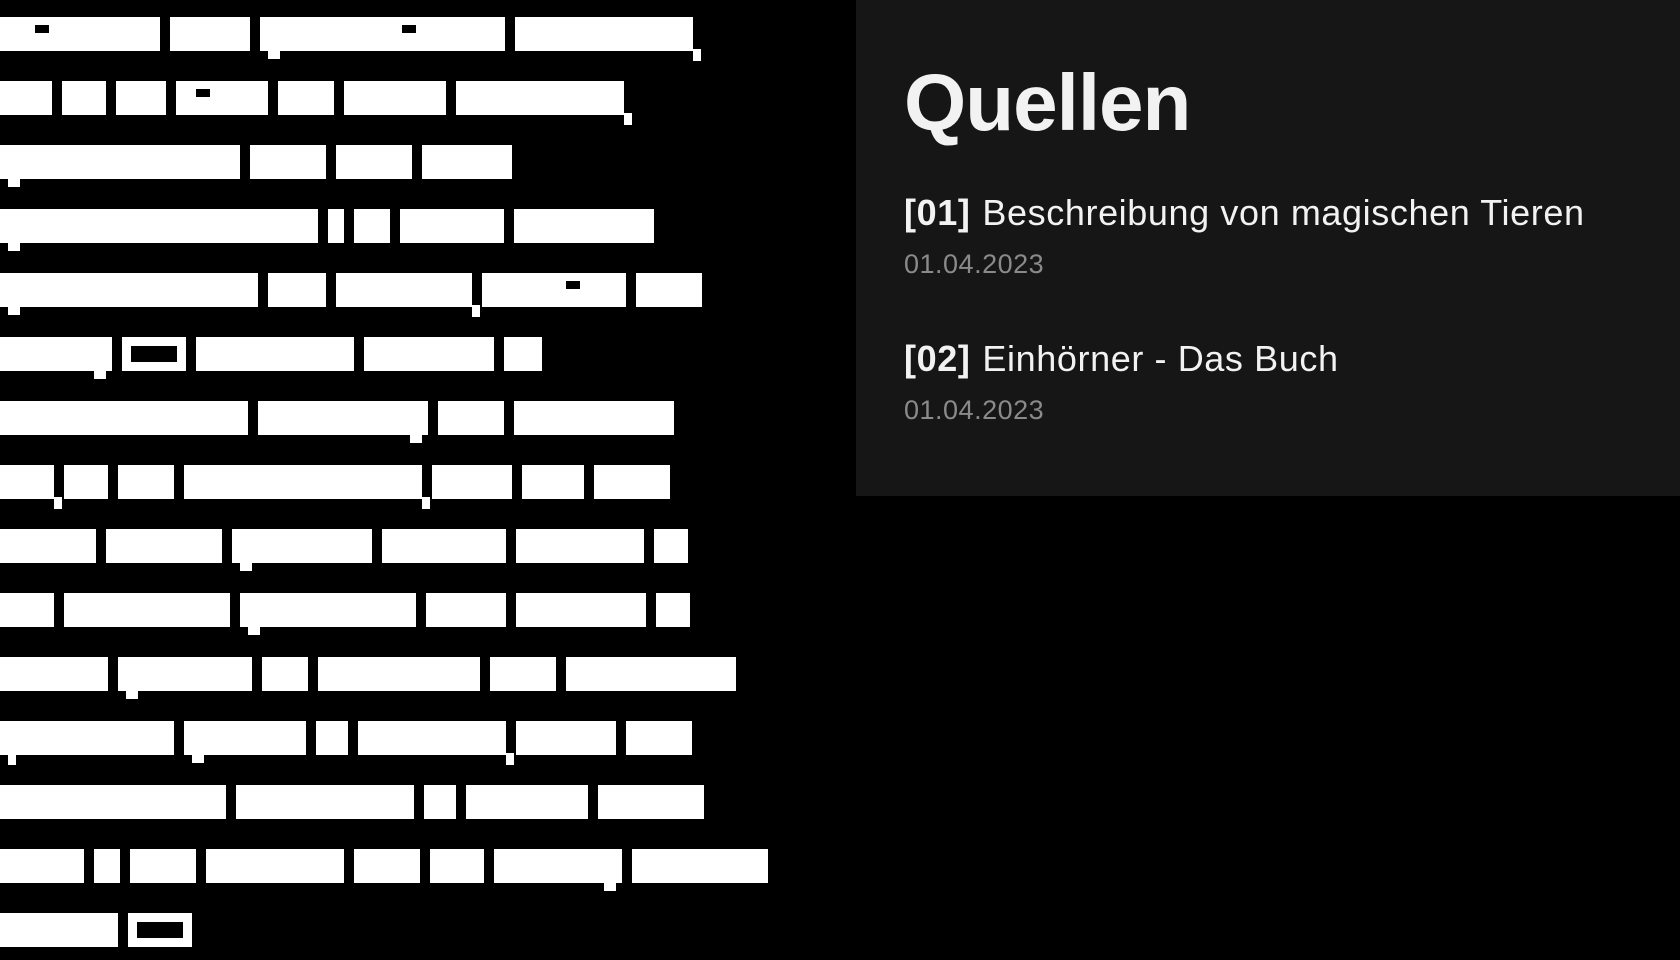 This screenshot has height=960, width=1680. What do you see at coordinates (1274, 382) in the screenshot?
I see `source-item-02: [02] Einhörner - Das Buch 01.04.2023` at bounding box center [1274, 382].